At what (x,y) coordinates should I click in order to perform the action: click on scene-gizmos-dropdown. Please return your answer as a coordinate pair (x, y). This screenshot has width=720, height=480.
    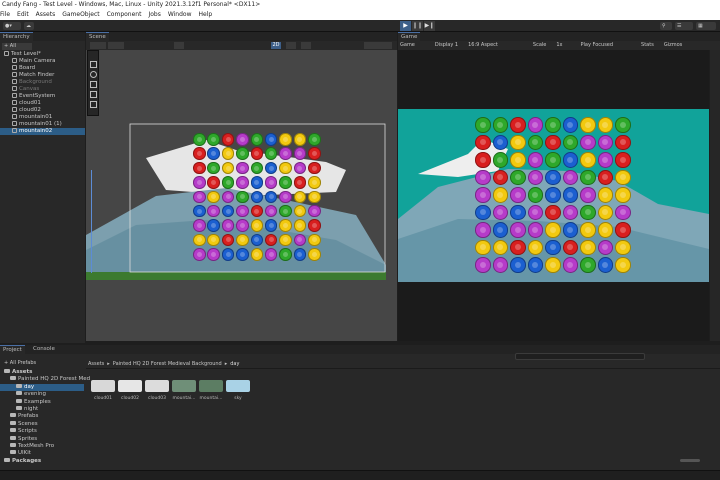
    Looking at the image, I should click on (378, 45).